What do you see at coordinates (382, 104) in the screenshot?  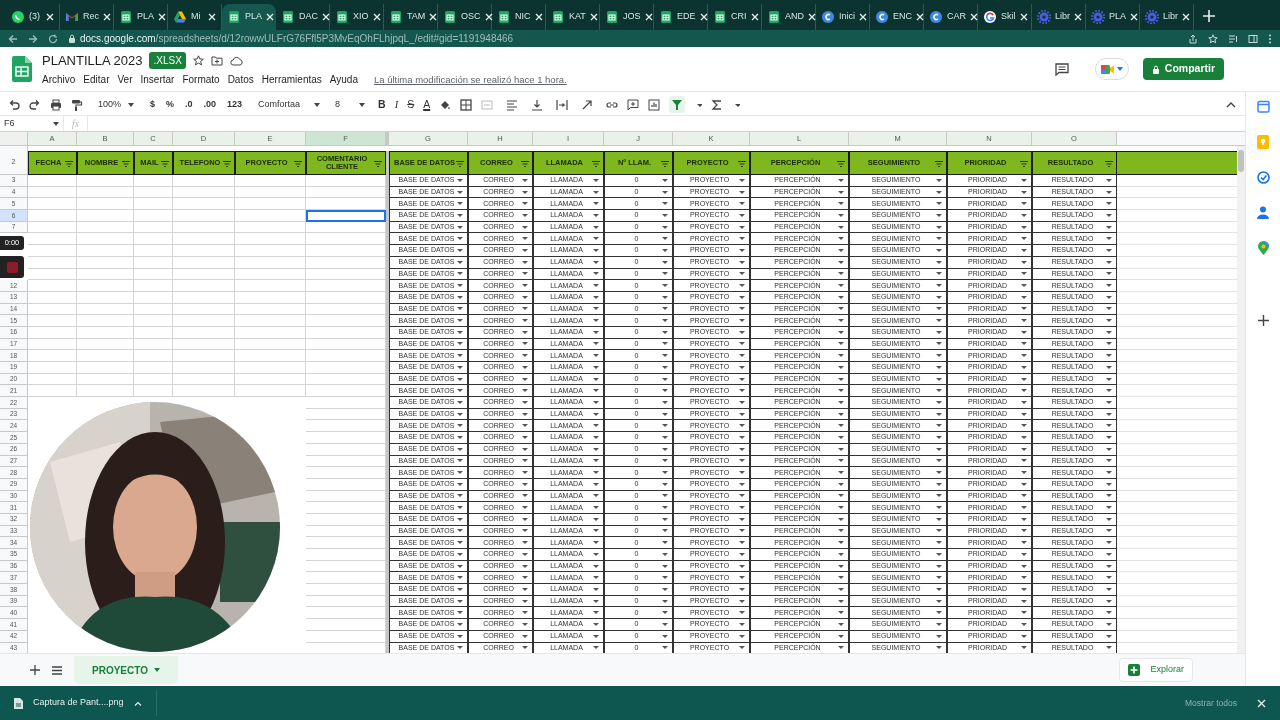 I see `bold-button: B` at bounding box center [382, 104].